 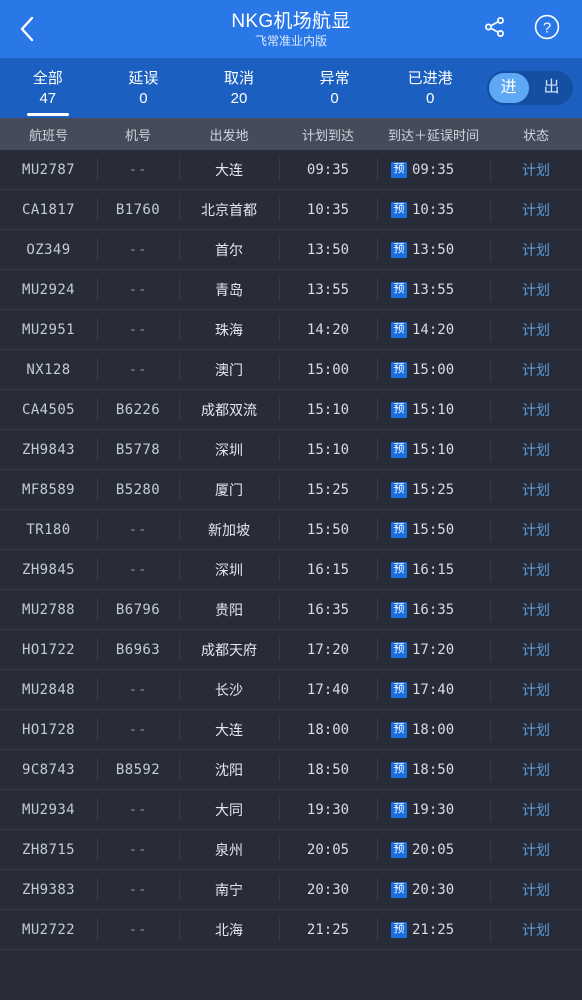 I want to click on cell-flight-no: MU2787, so click(x=48, y=169).